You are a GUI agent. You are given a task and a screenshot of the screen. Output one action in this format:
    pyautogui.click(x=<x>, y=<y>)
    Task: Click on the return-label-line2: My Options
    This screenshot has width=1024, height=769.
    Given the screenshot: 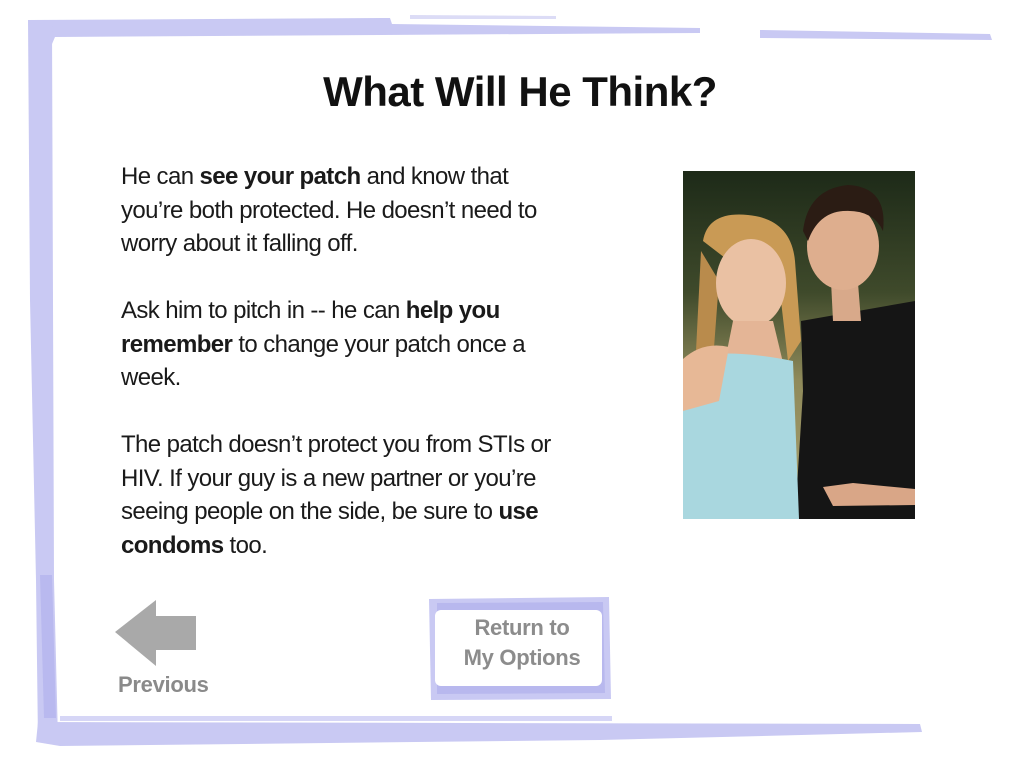 What is the action you would take?
    pyautogui.click(x=522, y=657)
    